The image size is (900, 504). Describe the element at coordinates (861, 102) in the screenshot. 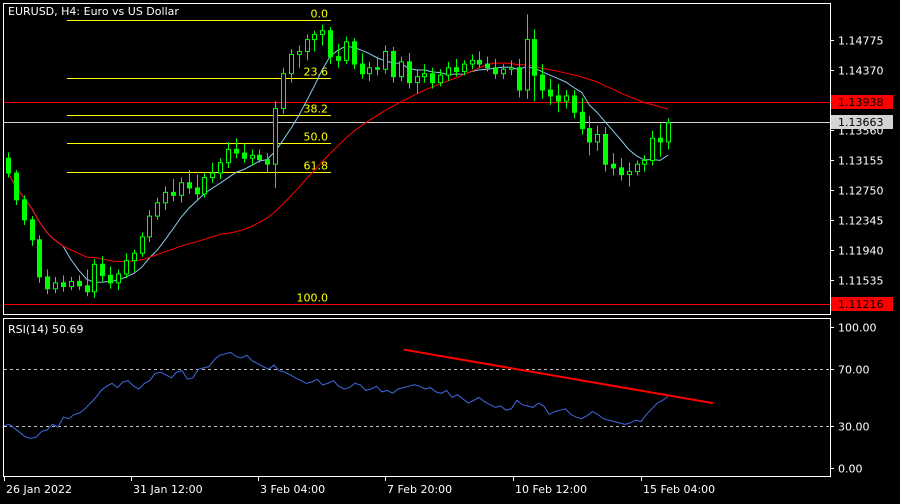

I see `price-label-text: 1.13938` at that location.